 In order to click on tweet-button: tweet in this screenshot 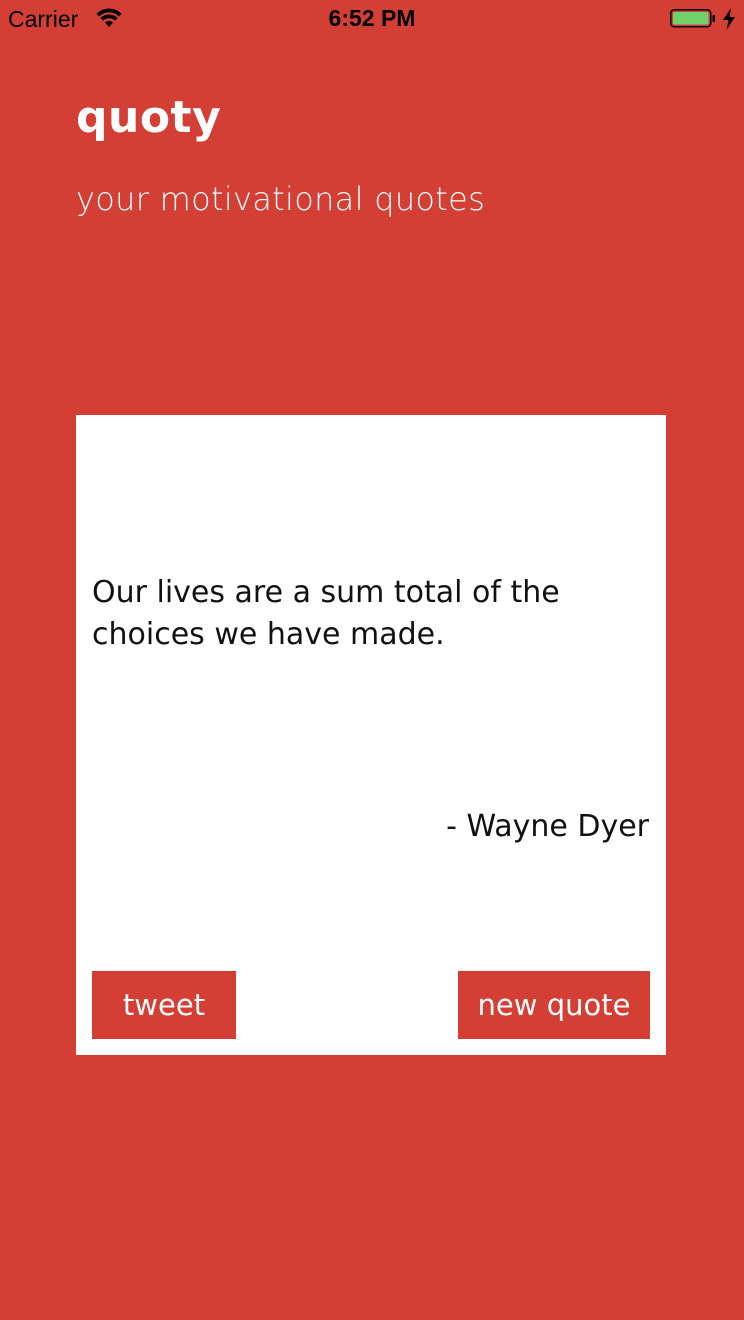, I will do `click(164, 1005)`.